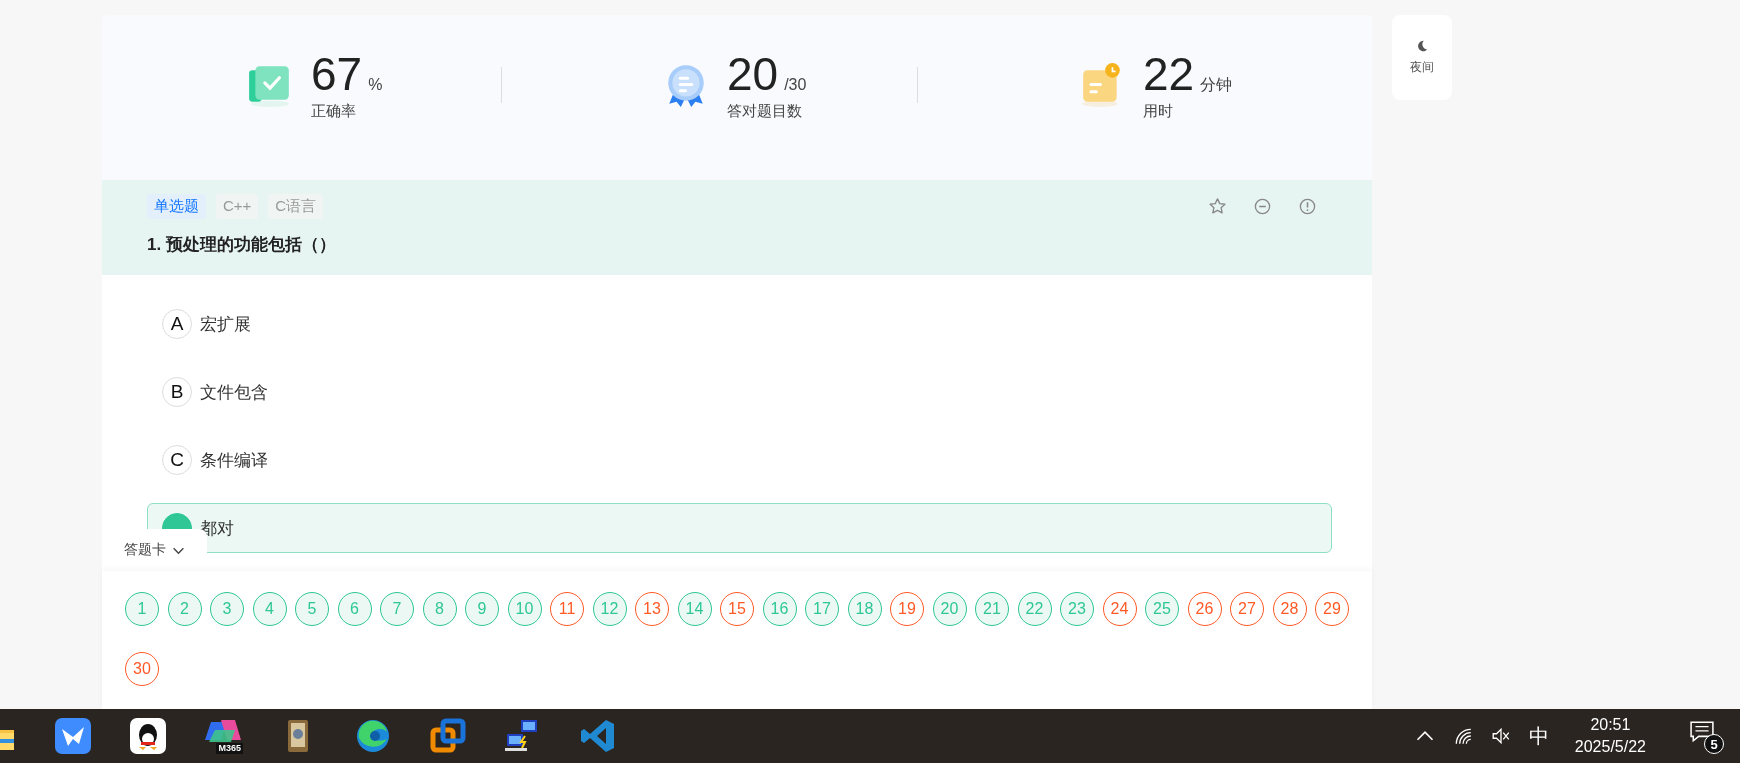  I want to click on question-number-button: 24, so click(1119, 609).